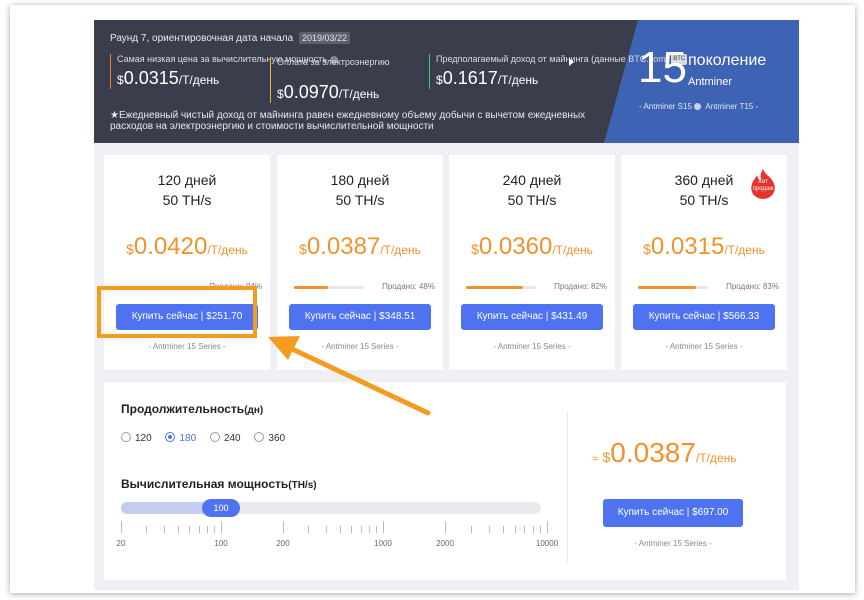 Image resolution: width=864 pixels, height=600 pixels. What do you see at coordinates (704, 180) in the screenshot?
I see `plan-days: 360 дней` at bounding box center [704, 180].